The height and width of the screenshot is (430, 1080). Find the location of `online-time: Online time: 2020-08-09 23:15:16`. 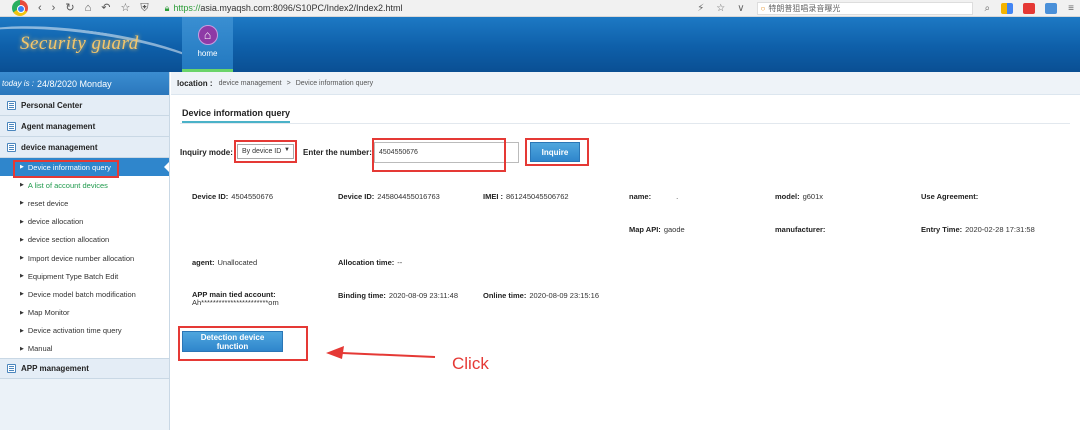

online-time: Online time: 2020-08-09 23:15:16 is located at coordinates (541, 295).